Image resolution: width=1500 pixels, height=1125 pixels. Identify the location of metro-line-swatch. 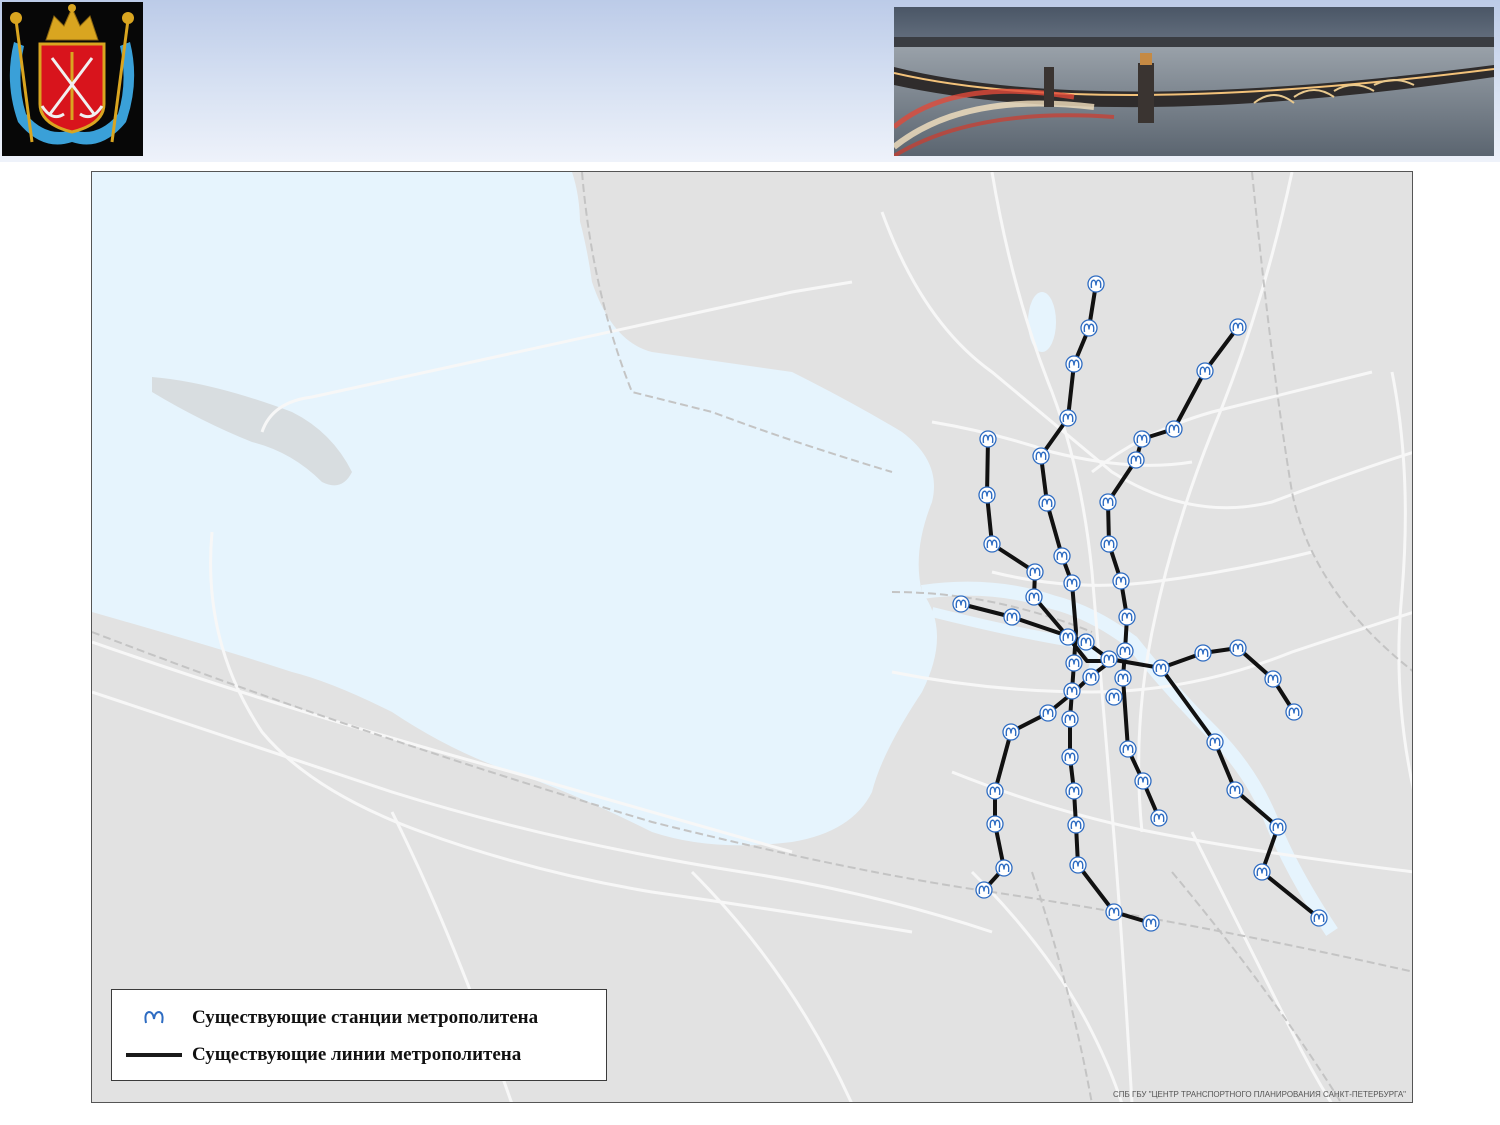
(154, 1055).